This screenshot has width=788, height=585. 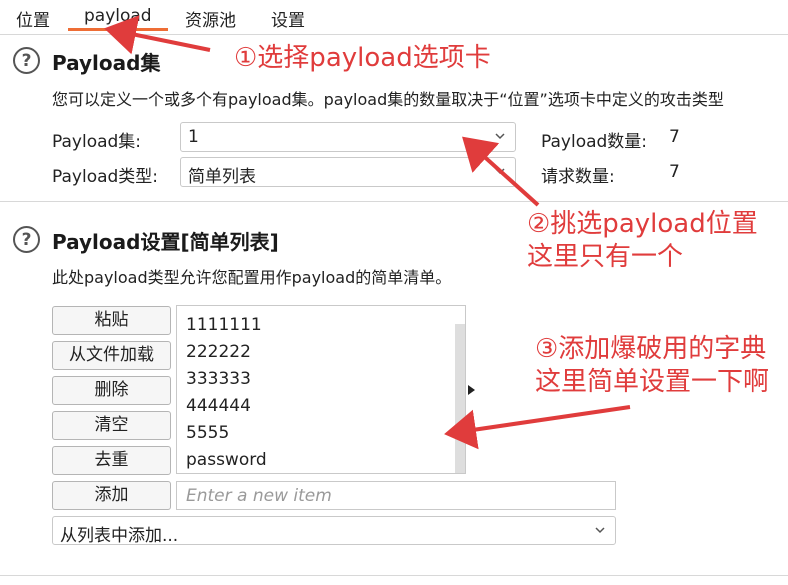 I want to click on arrow-to-payload-tab, so click(x=157, y=35).